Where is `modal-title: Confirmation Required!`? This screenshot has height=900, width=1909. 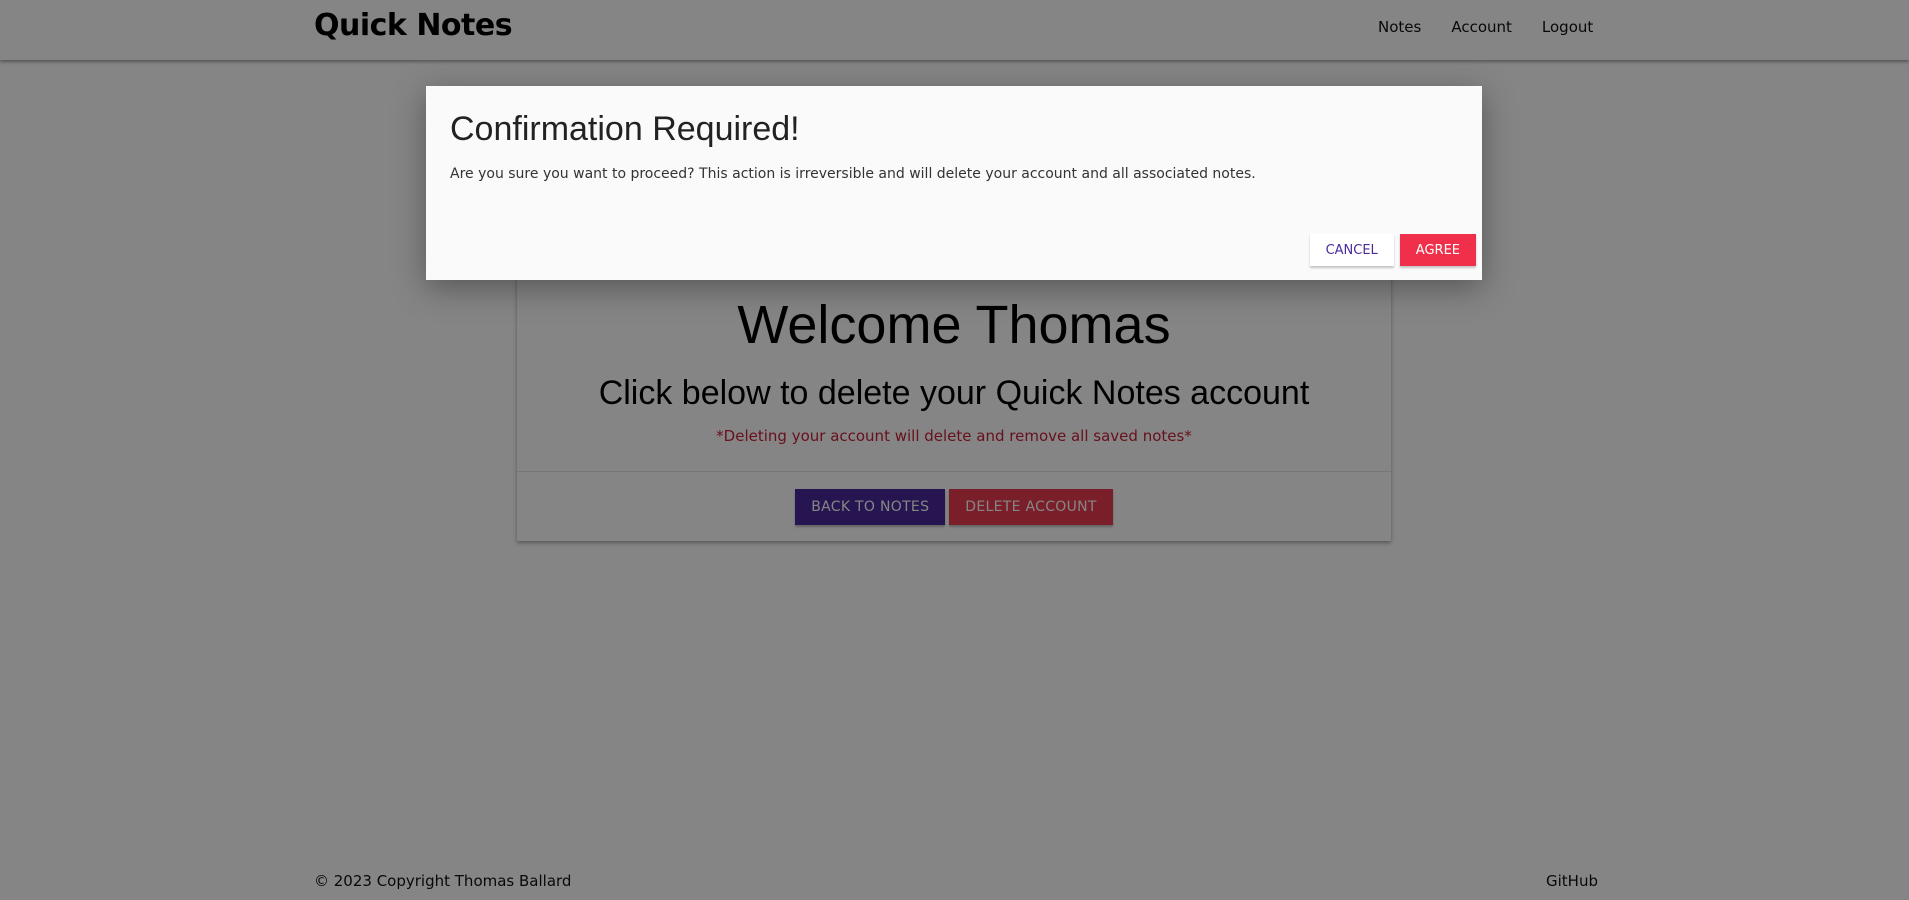
modal-title: Confirmation Required! is located at coordinates (625, 129).